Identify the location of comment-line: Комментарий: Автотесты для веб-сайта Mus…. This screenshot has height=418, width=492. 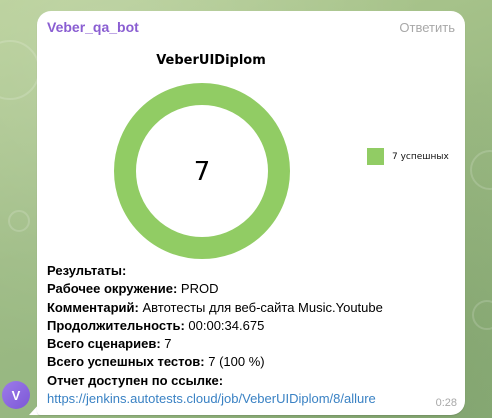
(215, 307).